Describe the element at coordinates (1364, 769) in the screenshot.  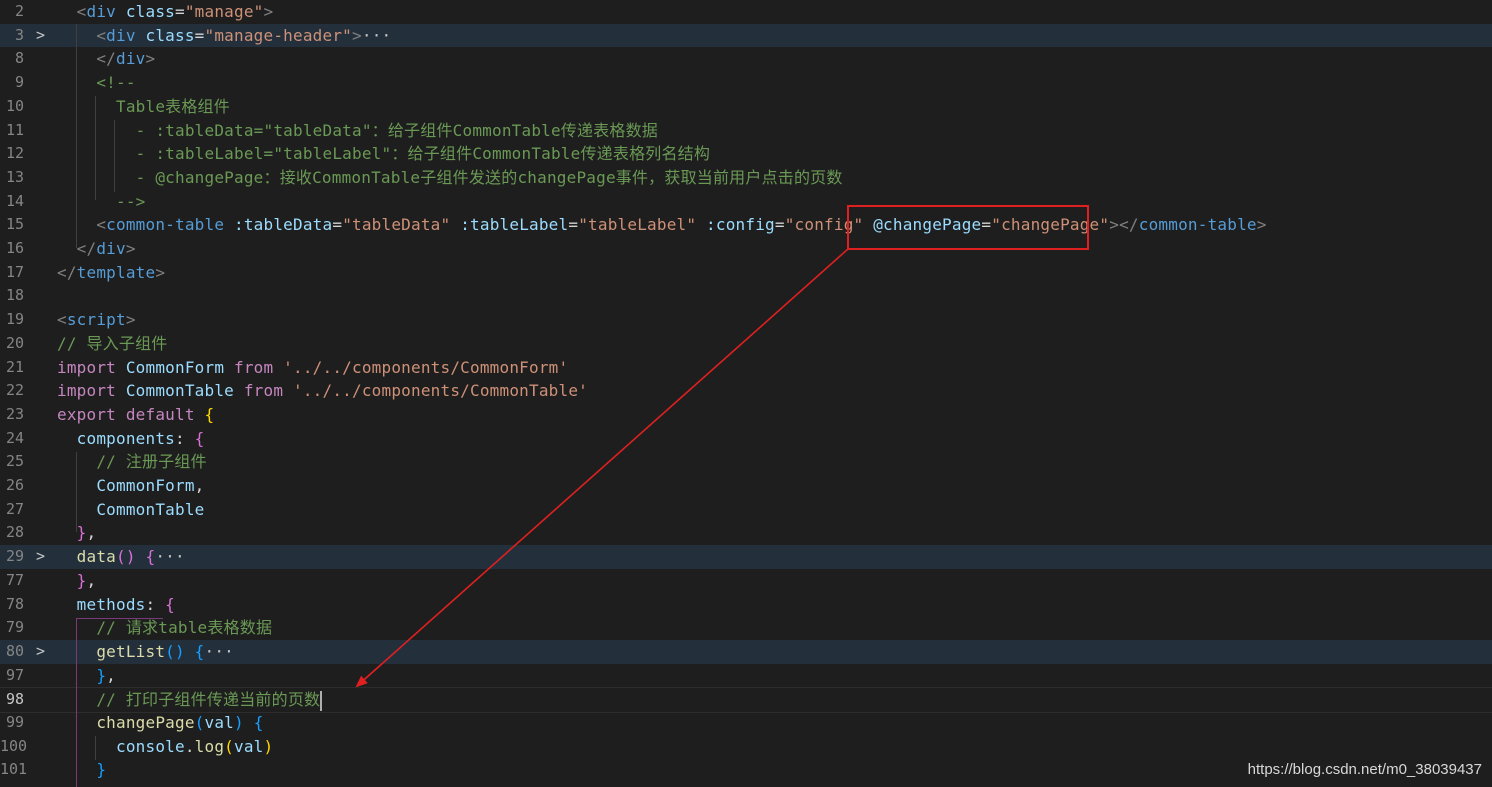
I see `watermark-text: https://blog.csdn.net/m0_38039437` at that location.